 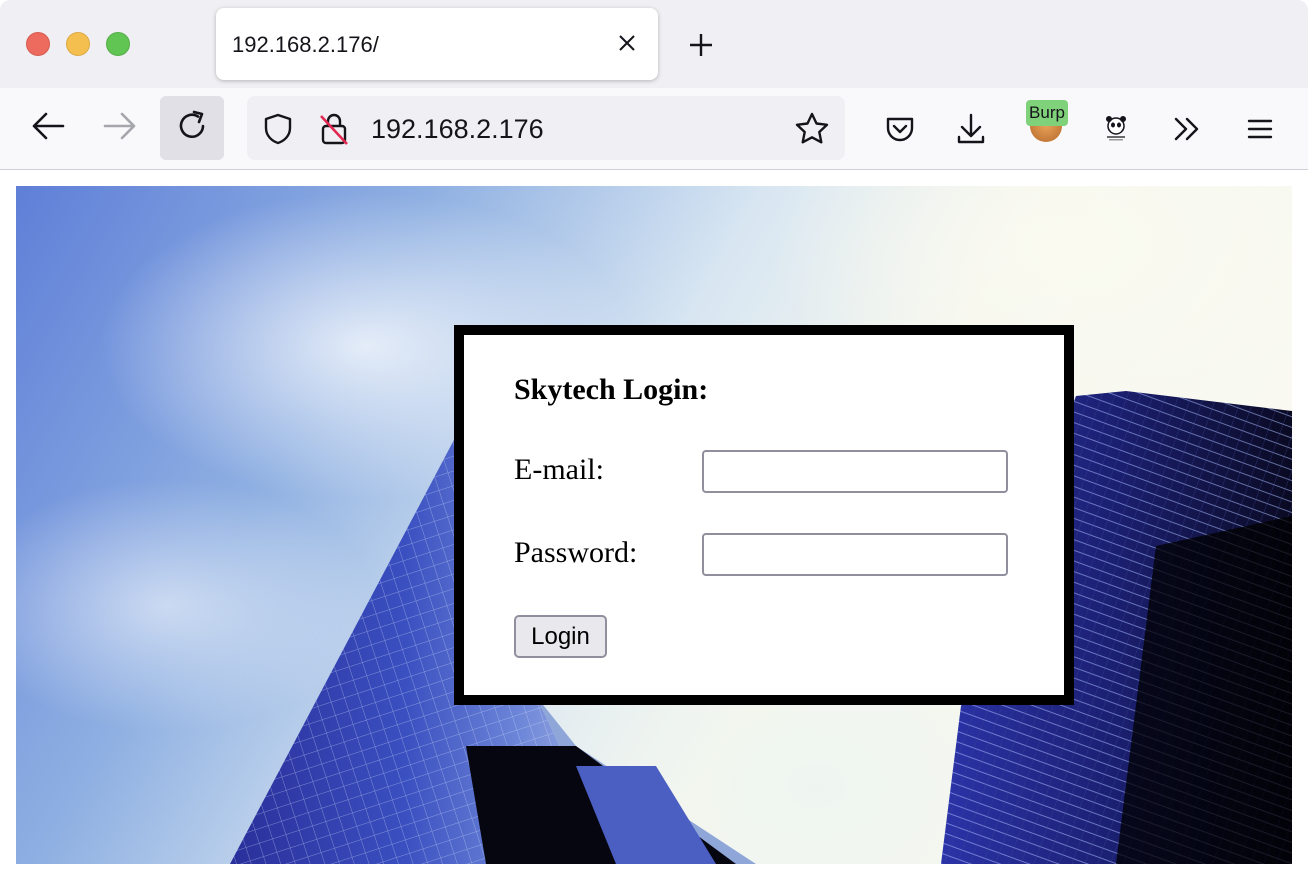 I want to click on email-input, so click(x=855, y=471).